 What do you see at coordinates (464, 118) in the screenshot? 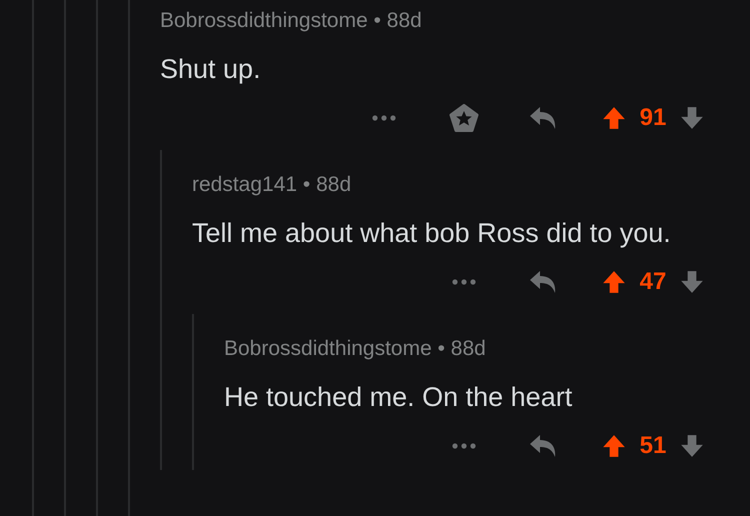
I see `award-icon` at bounding box center [464, 118].